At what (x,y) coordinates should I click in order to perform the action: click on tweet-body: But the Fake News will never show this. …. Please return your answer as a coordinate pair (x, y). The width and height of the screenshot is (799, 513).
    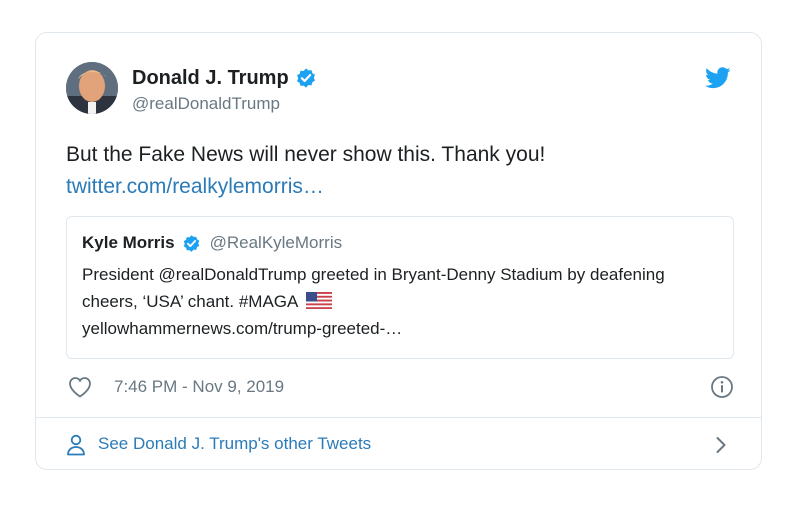
    Looking at the image, I should click on (396, 171).